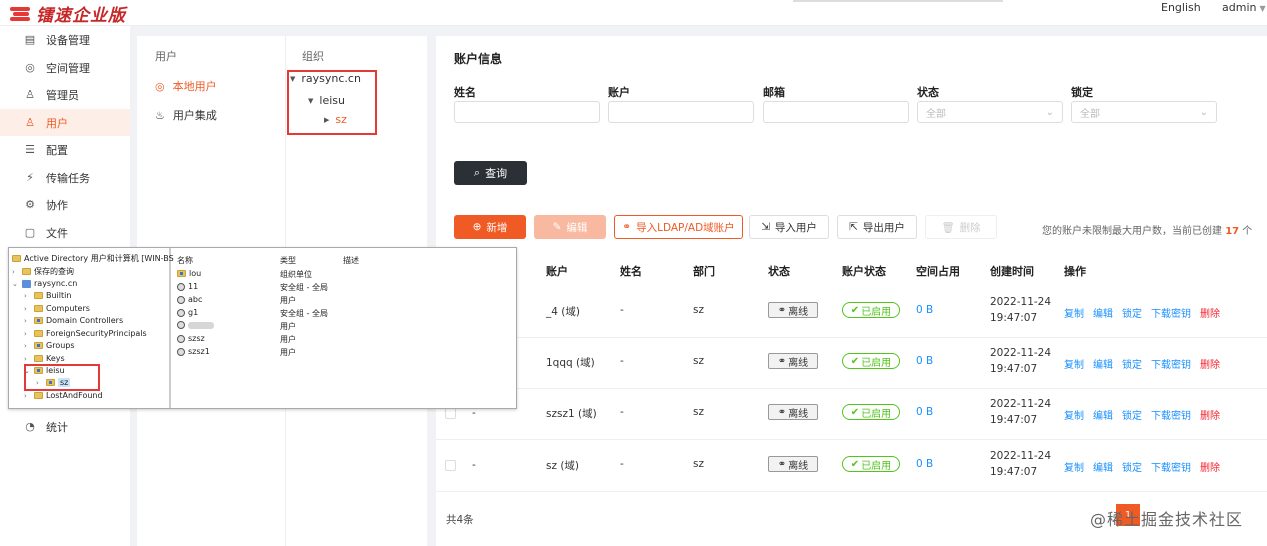 This screenshot has width=1267, height=546. What do you see at coordinates (65, 426) in the screenshot?
I see `sidebar-item-stats: ◔ 统计` at bounding box center [65, 426].